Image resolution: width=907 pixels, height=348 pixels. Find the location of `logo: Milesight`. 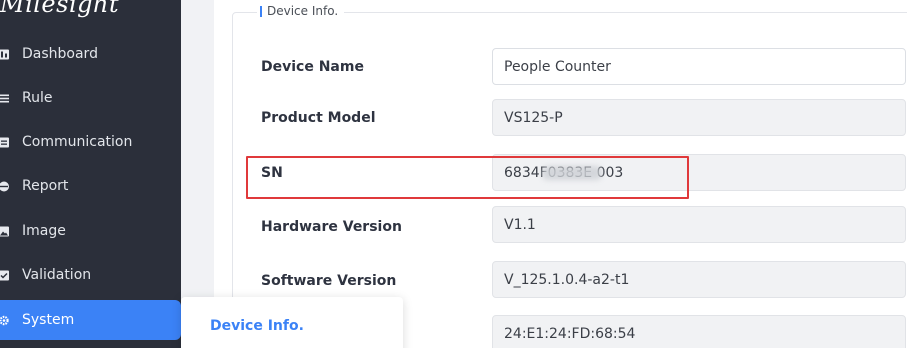

logo: Milesight is located at coordinates (60, 9).